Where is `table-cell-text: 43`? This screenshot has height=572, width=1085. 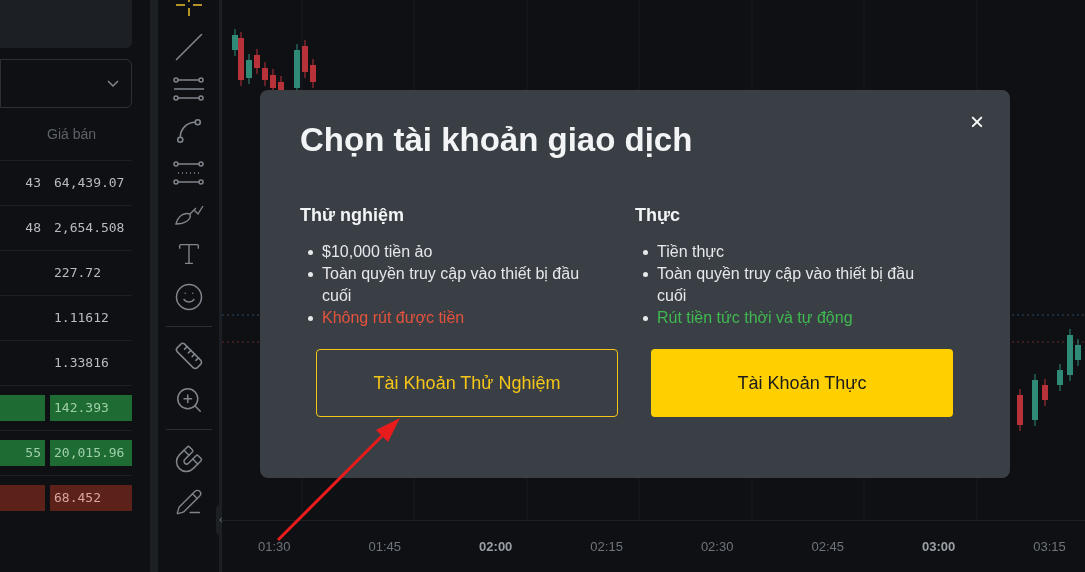 table-cell-text: 43 is located at coordinates (33, 183).